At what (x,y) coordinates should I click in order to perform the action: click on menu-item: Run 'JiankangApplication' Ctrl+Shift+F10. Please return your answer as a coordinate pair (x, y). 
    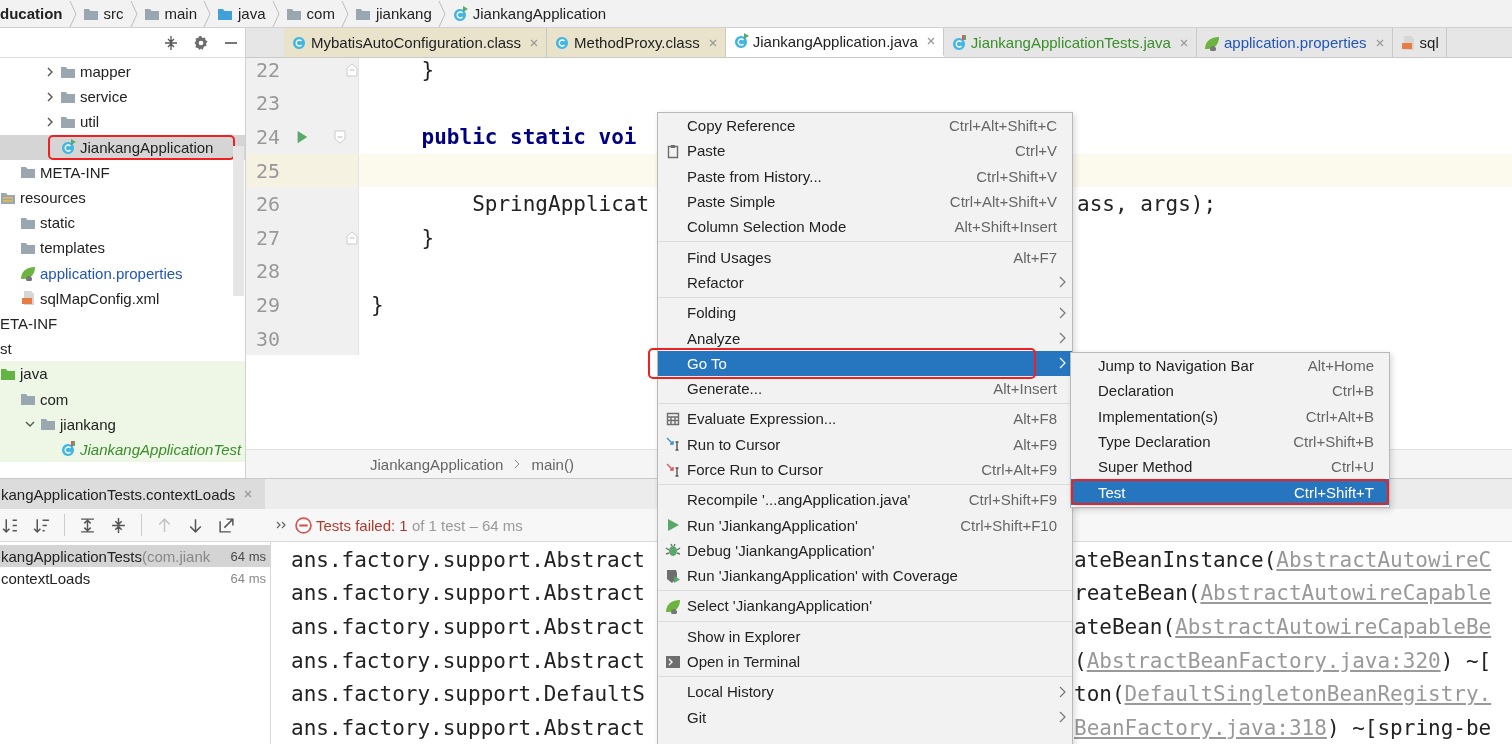
    Looking at the image, I should click on (865, 525).